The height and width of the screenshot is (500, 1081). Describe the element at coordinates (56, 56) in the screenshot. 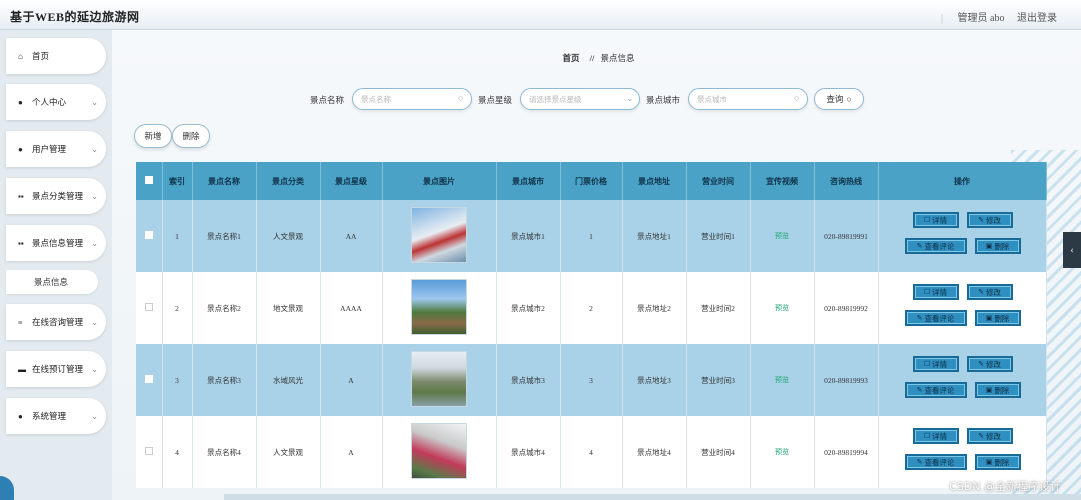

I see `sidebar-item-home: ⌂ 首页` at that location.